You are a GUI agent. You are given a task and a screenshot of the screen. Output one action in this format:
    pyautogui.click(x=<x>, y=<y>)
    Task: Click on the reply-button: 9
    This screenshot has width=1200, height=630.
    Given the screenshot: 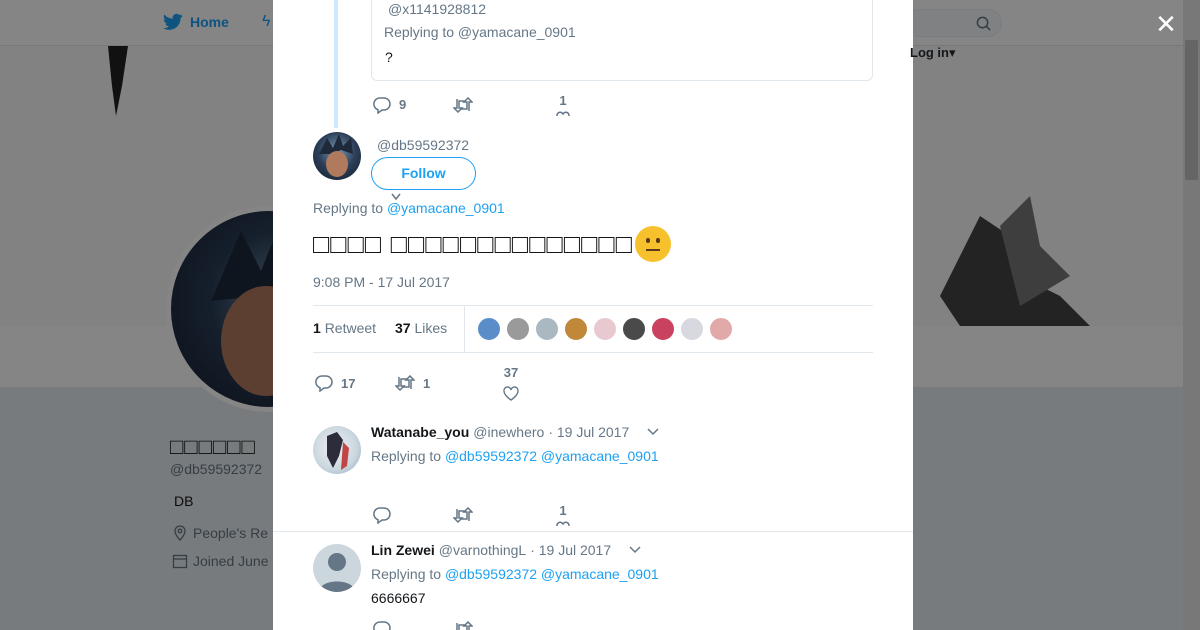 What is the action you would take?
    pyautogui.click(x=413, y=105)
    